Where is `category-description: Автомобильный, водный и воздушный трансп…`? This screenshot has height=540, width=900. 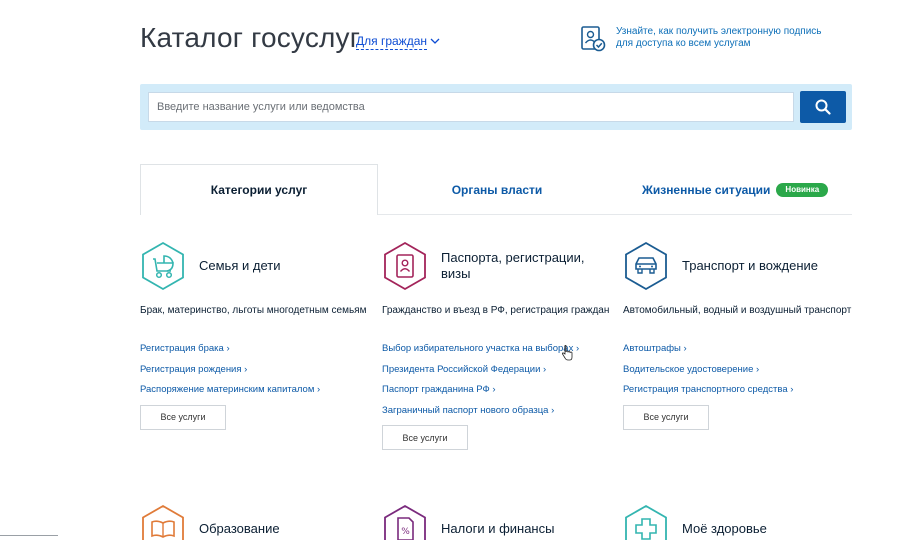 category-description: Автомобильный, водный и воздушный трансп… is located at coordinates (737, 310).